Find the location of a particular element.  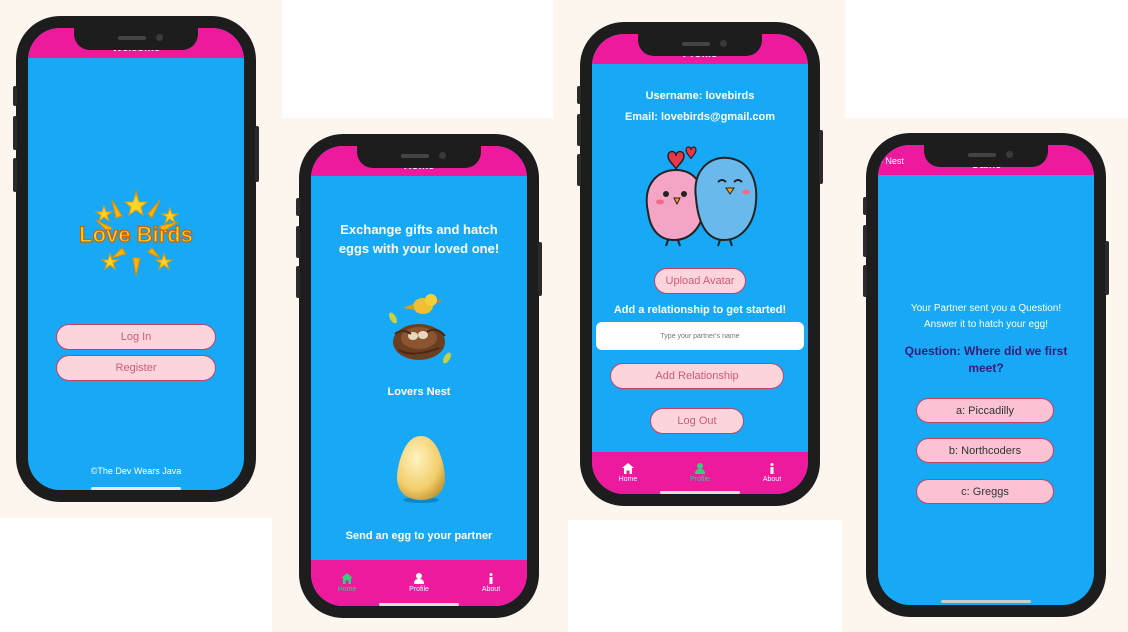

login-button: Log In is located at coordinates (136, 337).